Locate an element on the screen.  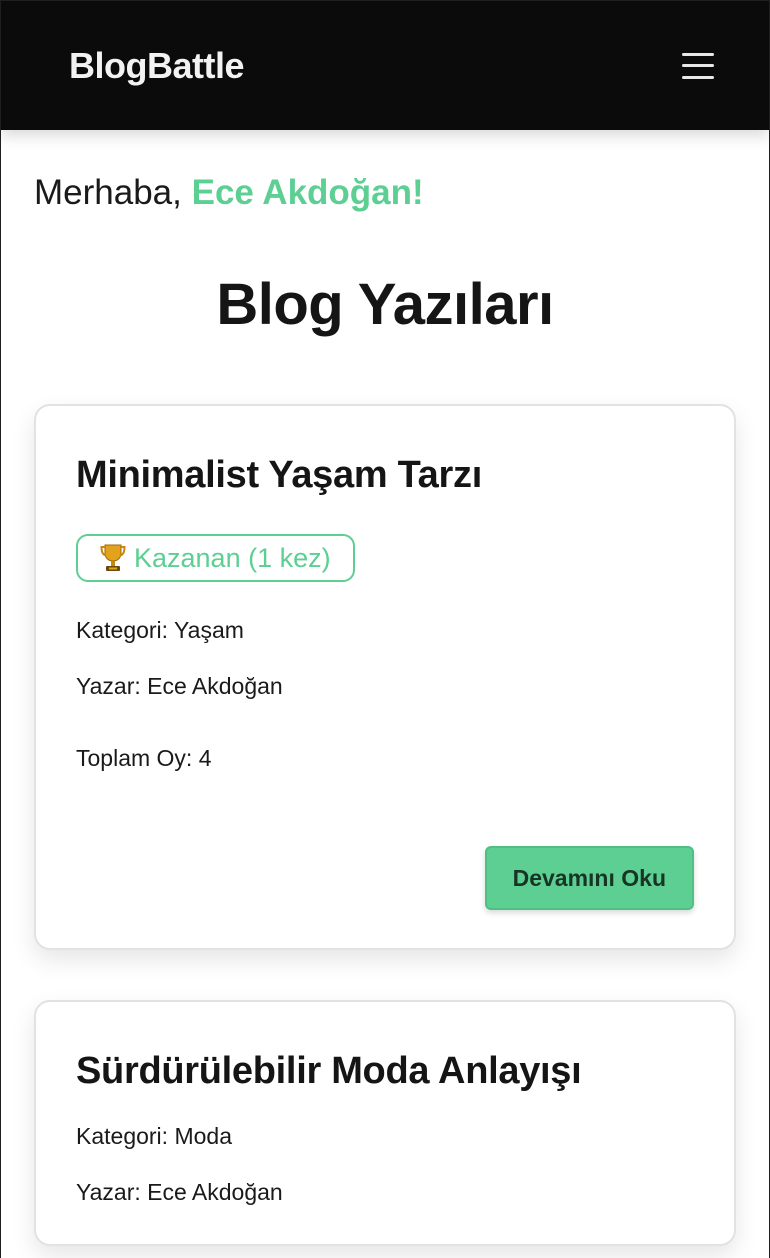
navbar: BlogBattle is located at coordinates (385, 65).